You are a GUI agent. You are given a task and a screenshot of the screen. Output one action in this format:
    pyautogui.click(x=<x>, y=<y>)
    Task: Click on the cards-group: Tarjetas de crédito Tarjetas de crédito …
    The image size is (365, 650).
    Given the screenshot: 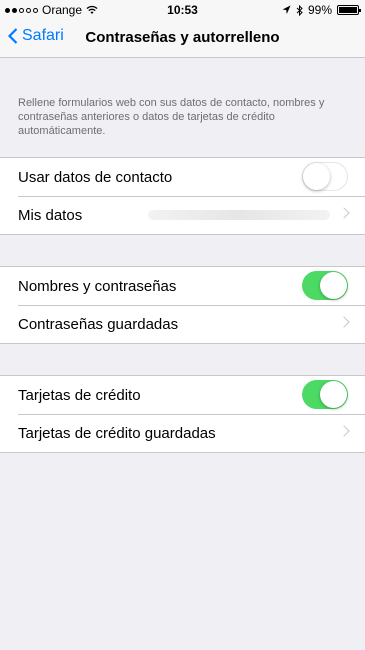 What is the action you would take?
    pyautogui.click(x=182, y=414)
    